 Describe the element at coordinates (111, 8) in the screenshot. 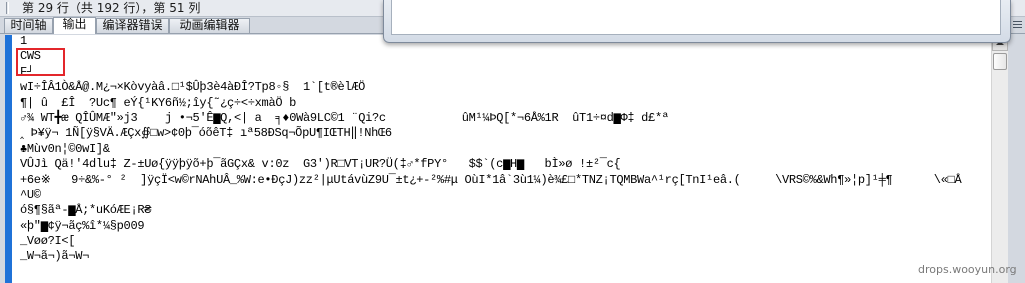

I see `cursor-position-text: 第 29 行（共 192 行），第 51 列` at that location.